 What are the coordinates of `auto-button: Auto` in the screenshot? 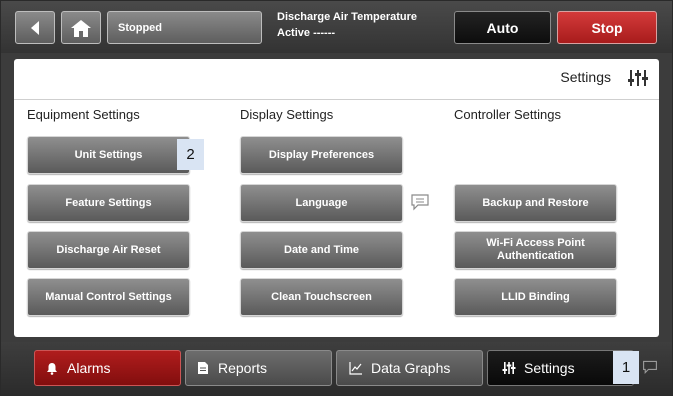 It's located at (502, 27).